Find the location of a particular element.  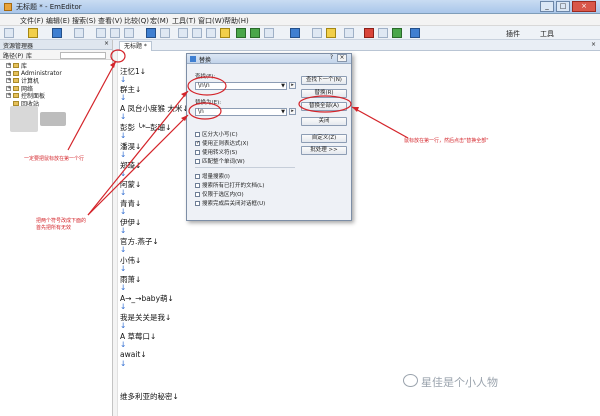

menu-help: 帮助(H) is located at coordinates (236, 21).